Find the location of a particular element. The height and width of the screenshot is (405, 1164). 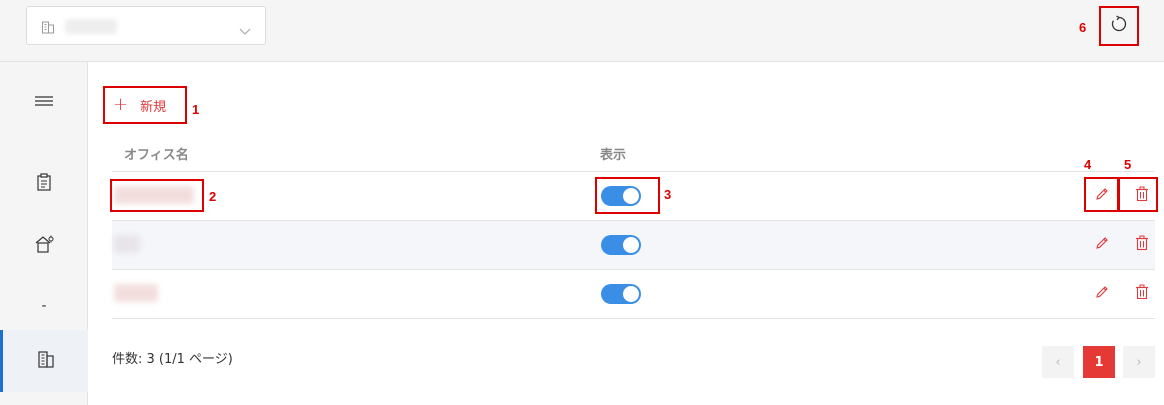

sidebar-item-dash: - is located at coordinates (44, 306).